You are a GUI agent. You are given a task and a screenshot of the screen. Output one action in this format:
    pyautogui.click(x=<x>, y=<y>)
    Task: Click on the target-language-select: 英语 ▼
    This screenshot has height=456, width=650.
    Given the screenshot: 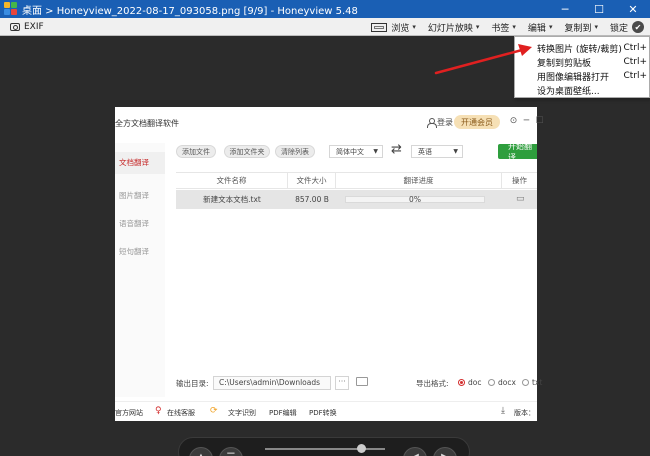 What is the action you would take?
    pyautogui.click(x=437, y=151)
    